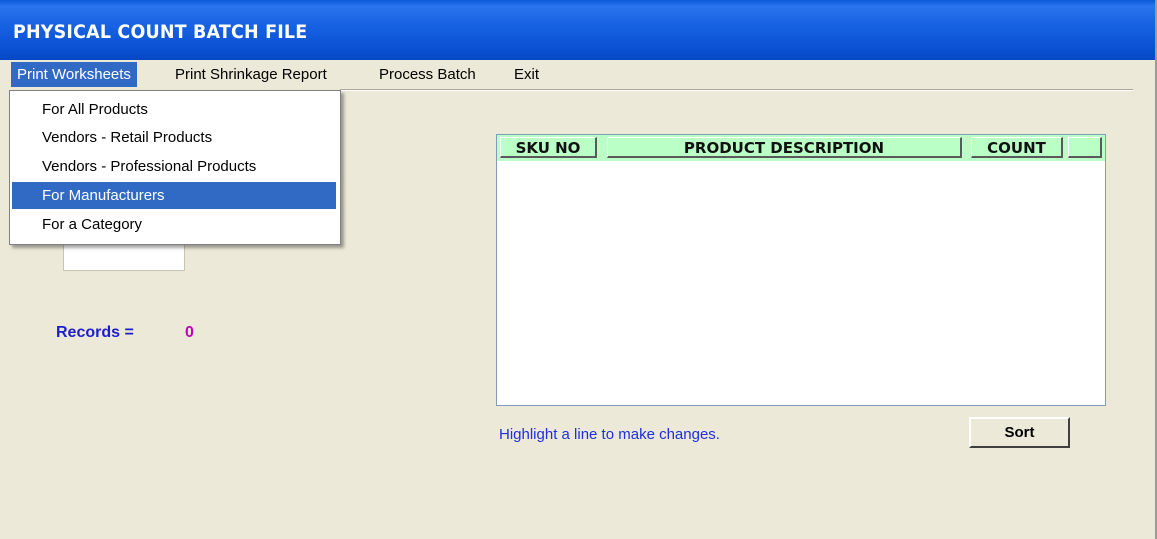 Image resolution: width=1157 pixels, height=539 pixels. Describe the element at coordinates (577, 30) in the screenshot. I see `title-bar: PHYSICAL COUNT BATCH FILE` at that location.